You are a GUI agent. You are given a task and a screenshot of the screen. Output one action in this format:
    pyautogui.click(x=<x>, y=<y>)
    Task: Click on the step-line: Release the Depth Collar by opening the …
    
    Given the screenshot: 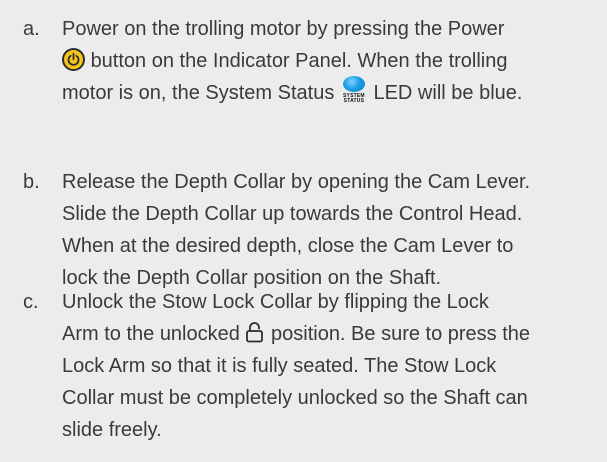 What is the action you would take?
    pyautogui.click(x=296, y=182)
    